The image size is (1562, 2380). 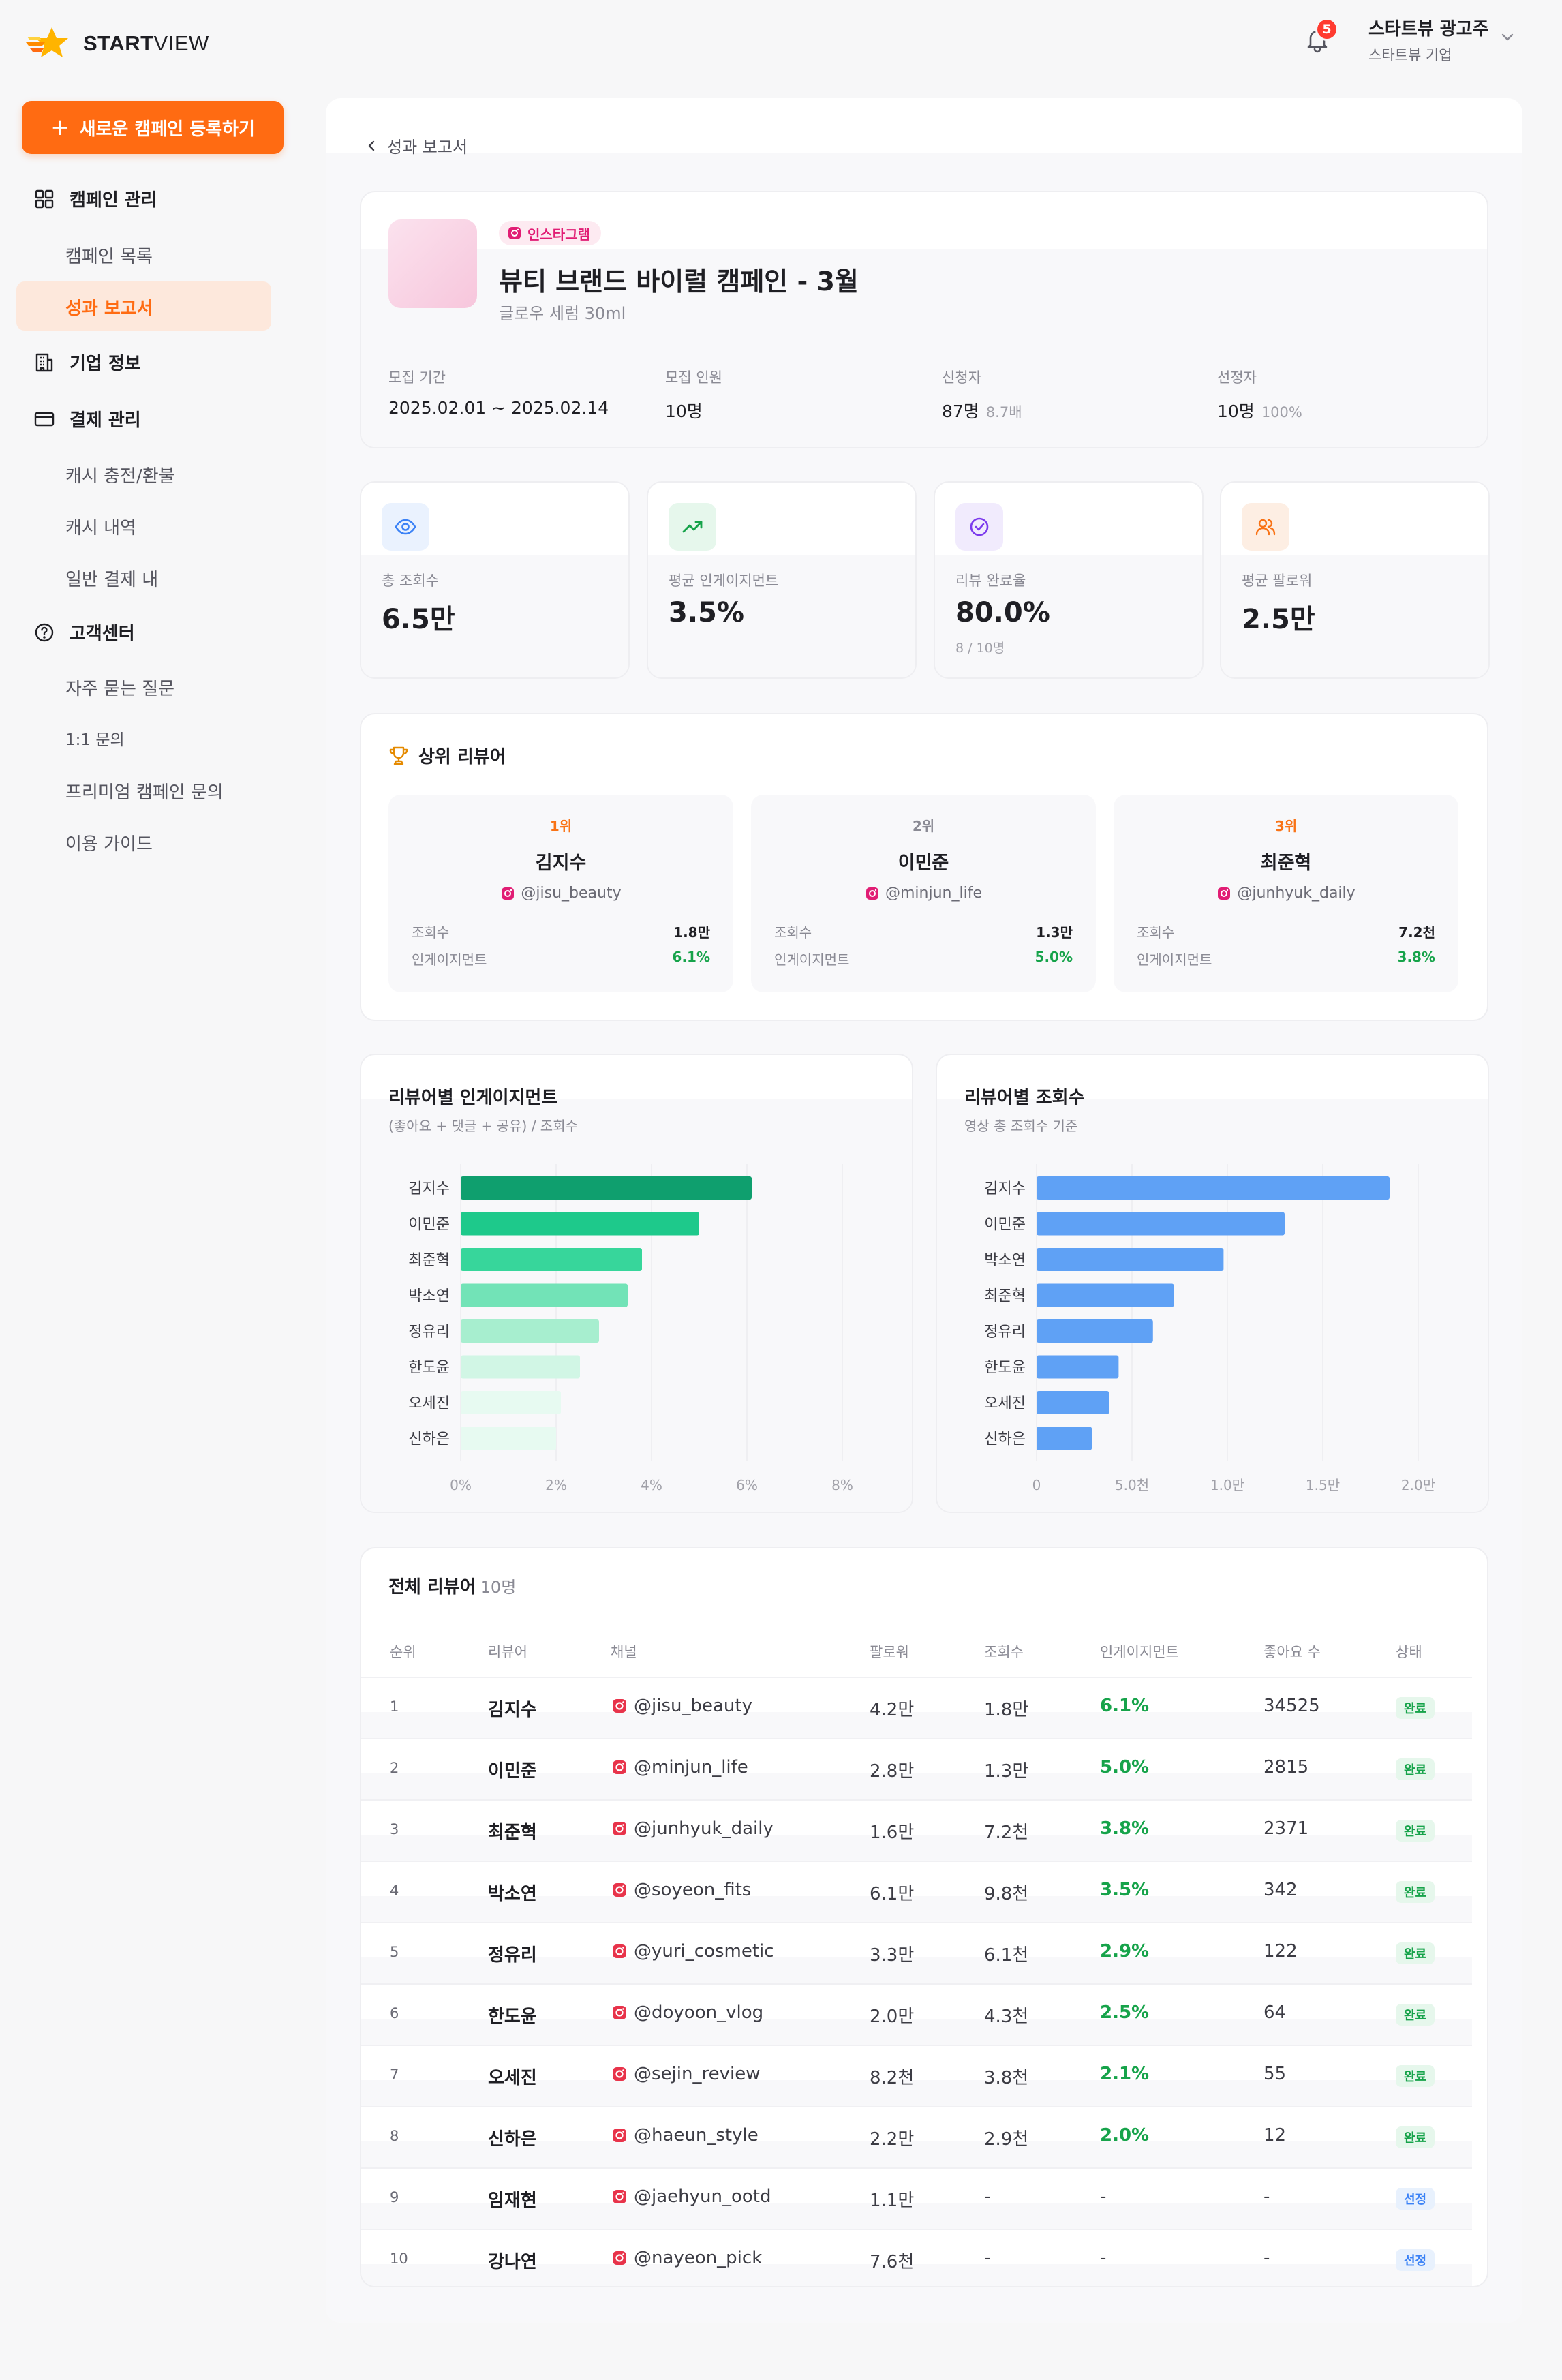 What do you see at coordinates (687, 2012) in the screenshot?
I see `cell-channel: @doyoon_vlog` at bounding box center [687, 2012].